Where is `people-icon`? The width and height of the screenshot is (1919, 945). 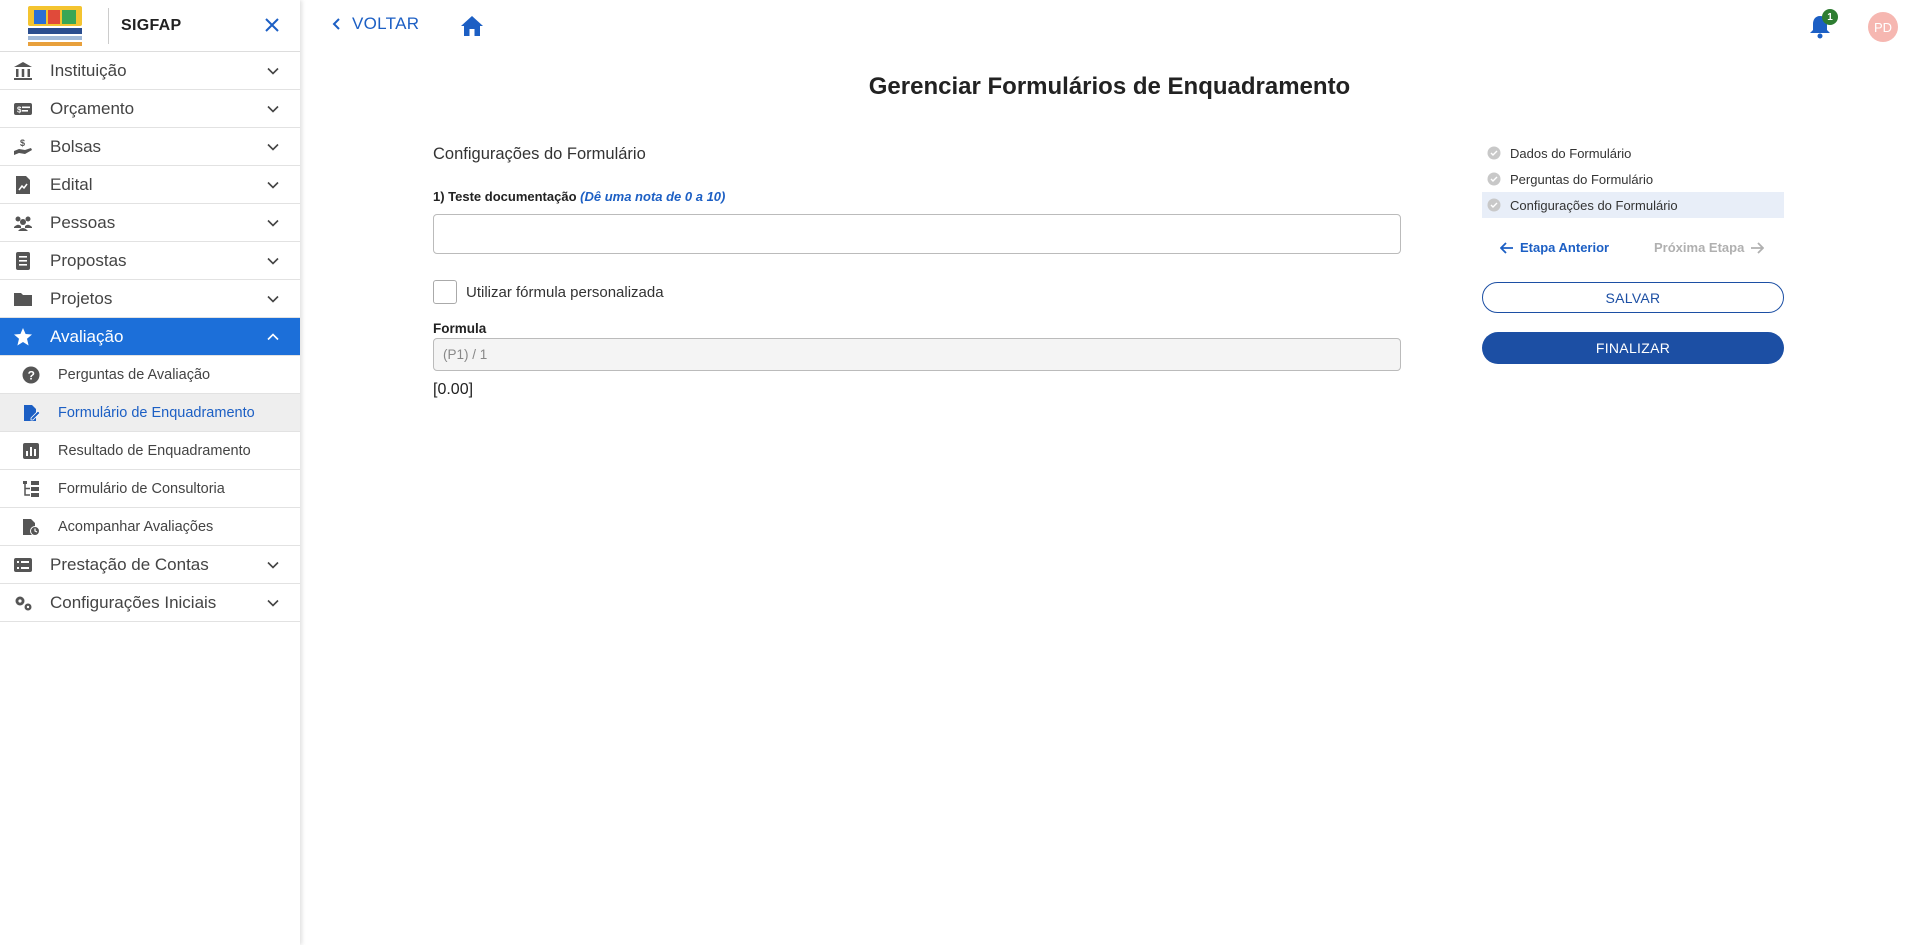 people-icon is located at coordinates (23, 223).